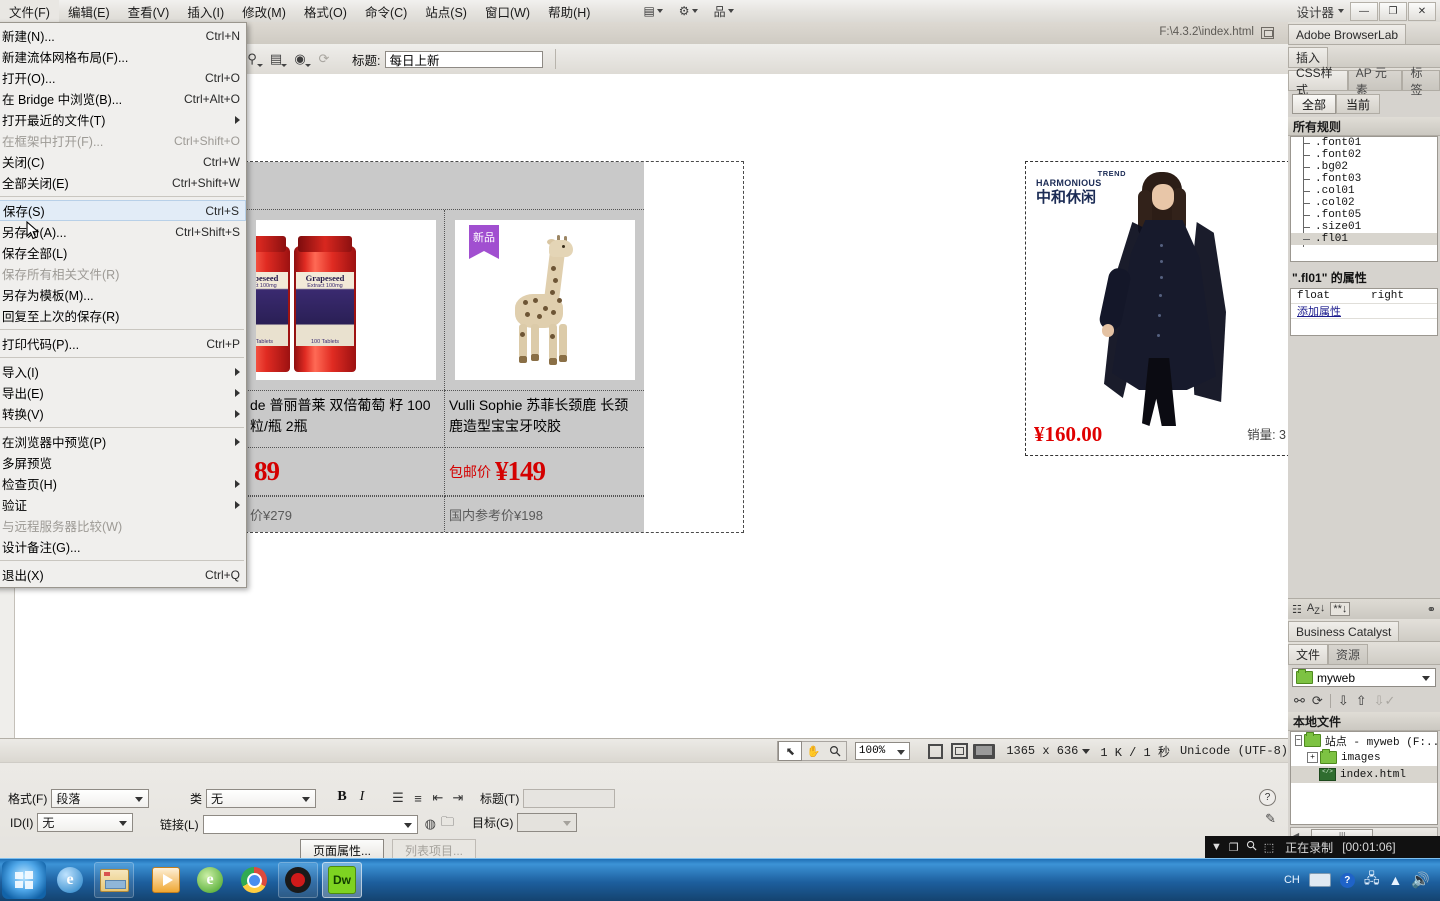 This screenshot has width=1440, height=901. I want to click on css-rule-item: .size01, so click(1364, 227).